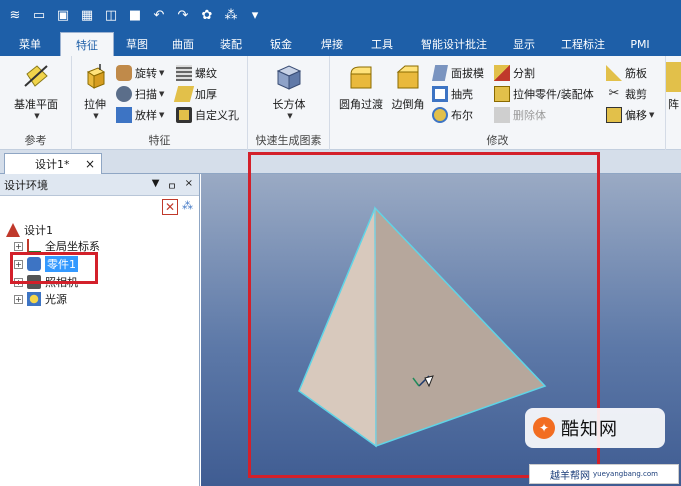 Image resolution: width=681 pixels, height=486 pixels. What do you see at coordinates (604, 474) in the screenshot?
I see `site-watermark: 越羊帮网 yueyangbang.com` at bounding box center [604, 474].